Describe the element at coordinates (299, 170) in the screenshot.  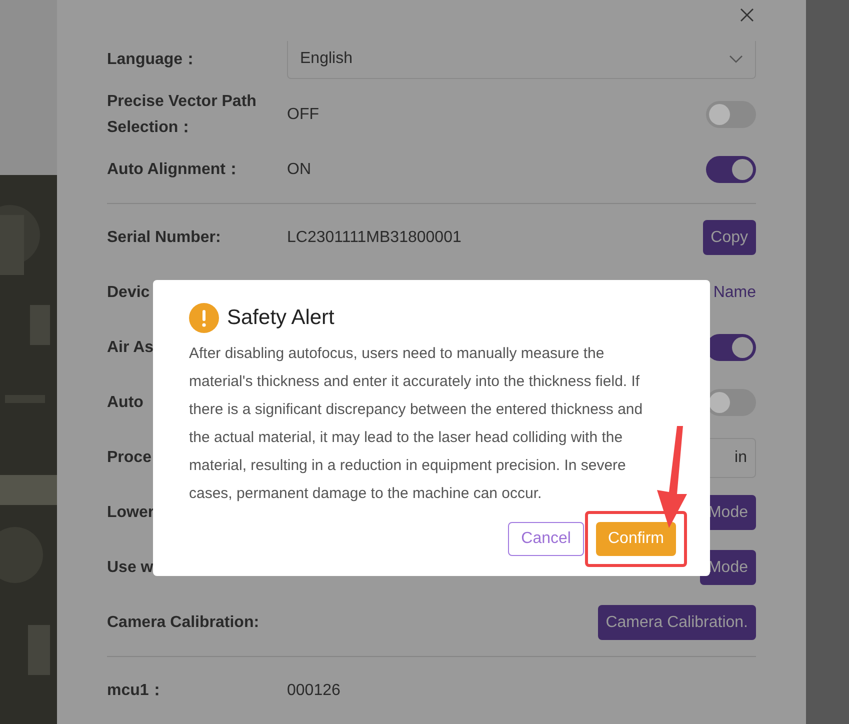
I see `toggle-state: ON` at that location.